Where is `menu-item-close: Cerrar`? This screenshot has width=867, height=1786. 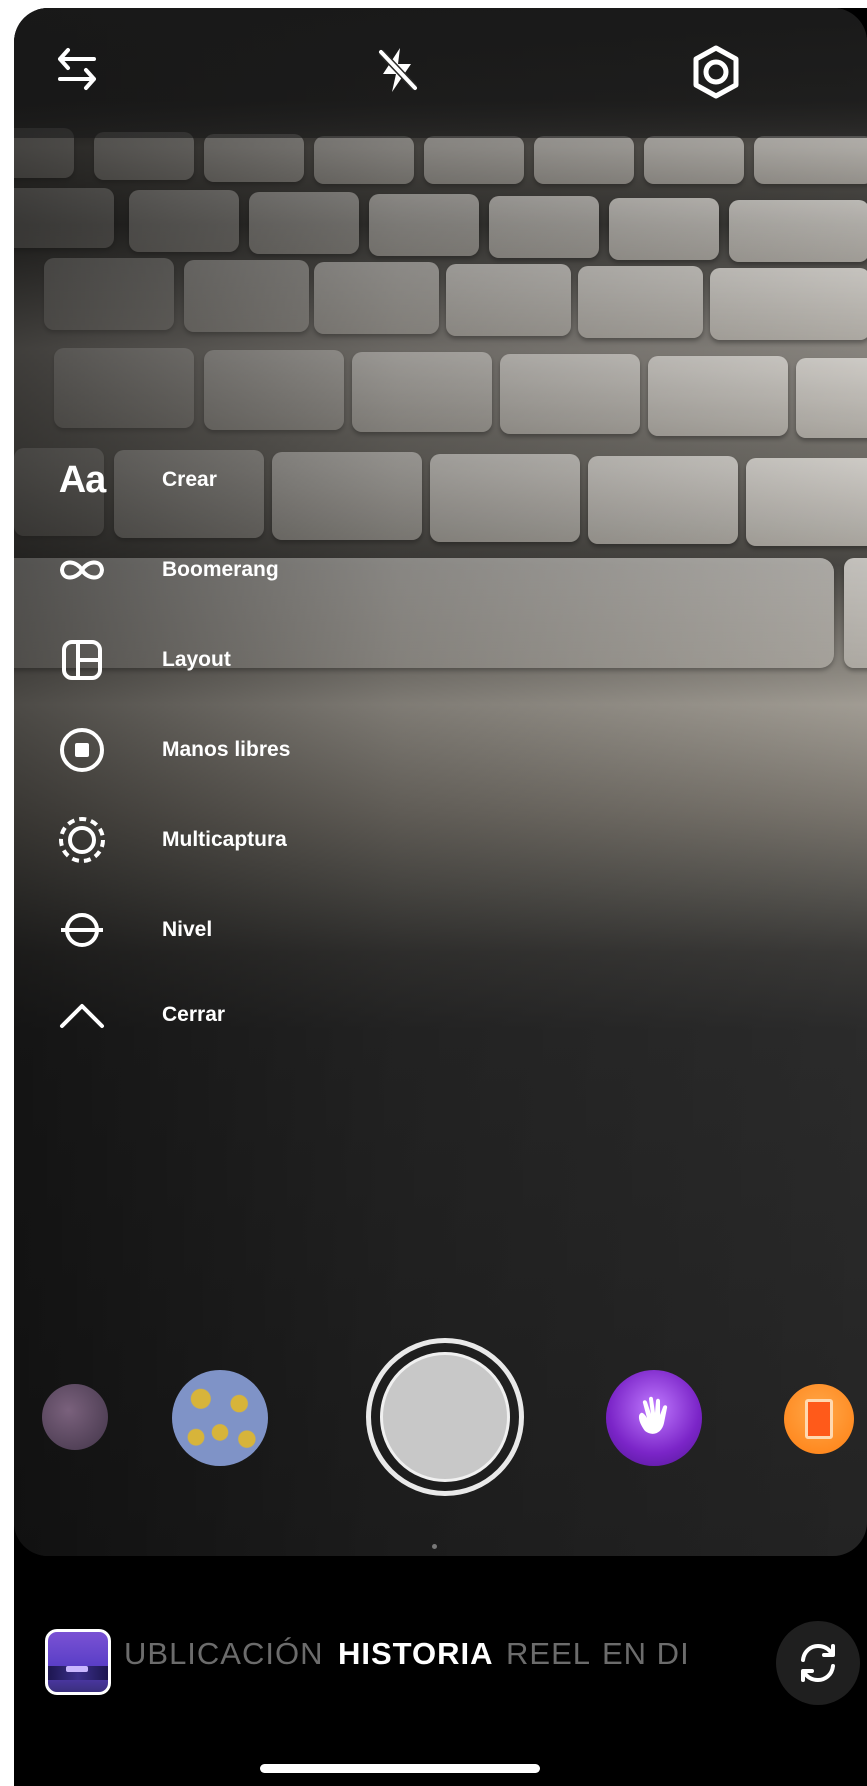
menu-item-close: Cerrar is located at coordinates (139, 1015).